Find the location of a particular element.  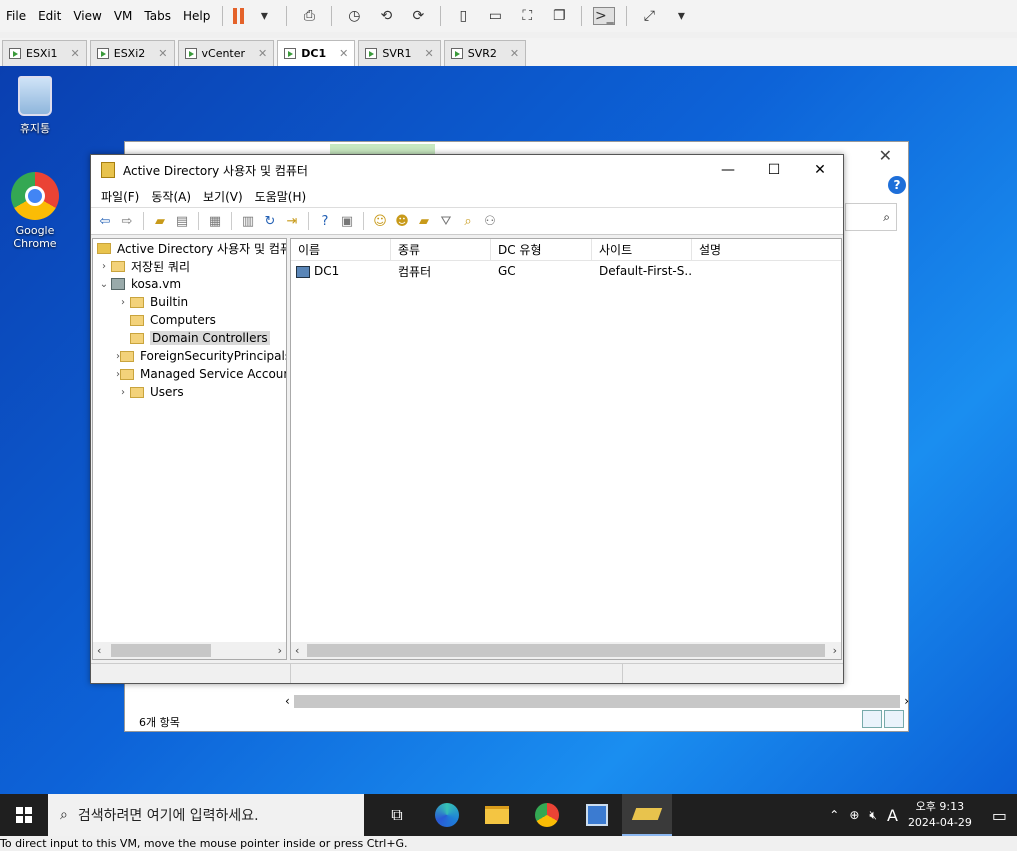

minimize-icon: — is located at coordinates (728, 170).